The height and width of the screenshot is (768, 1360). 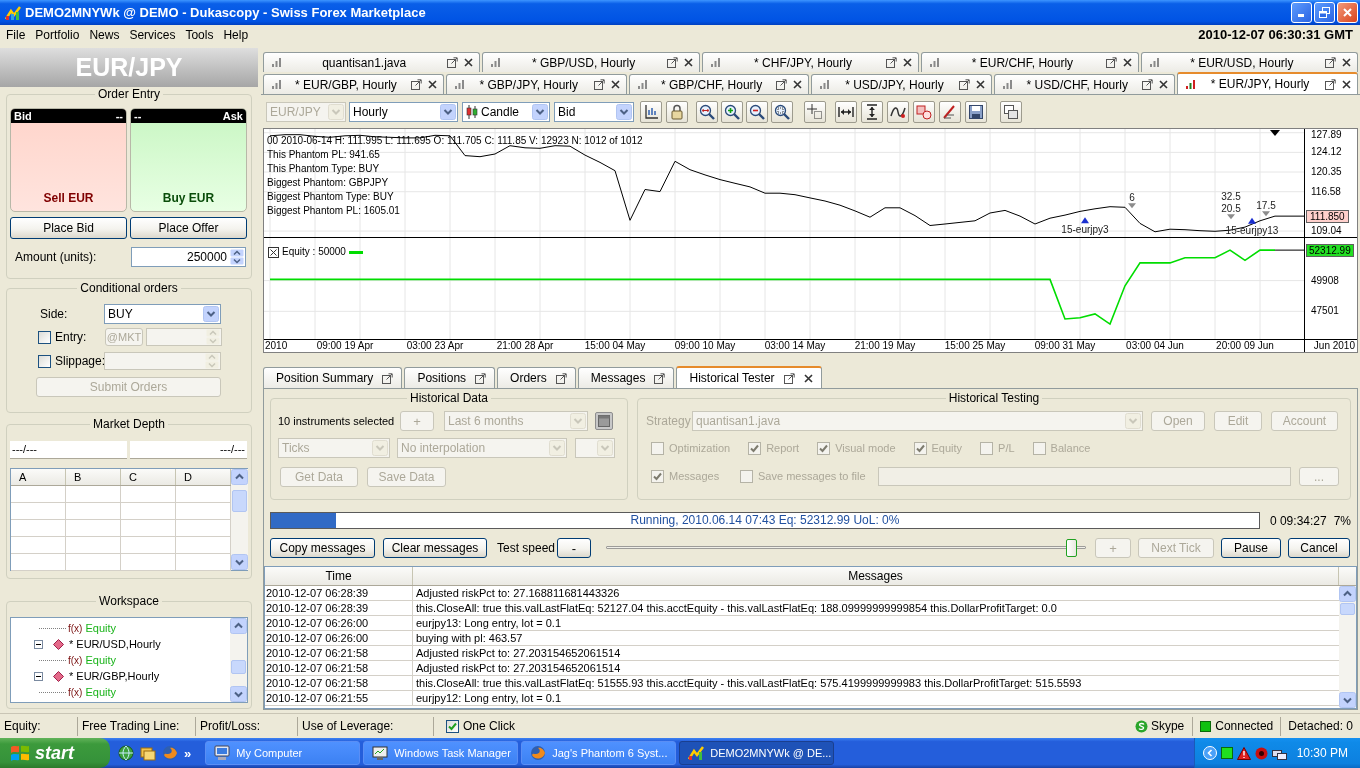 What do you see at coordinates (16, 35) in the screenshot?
I see `menu-item: File` at bounding box center [16, 35].